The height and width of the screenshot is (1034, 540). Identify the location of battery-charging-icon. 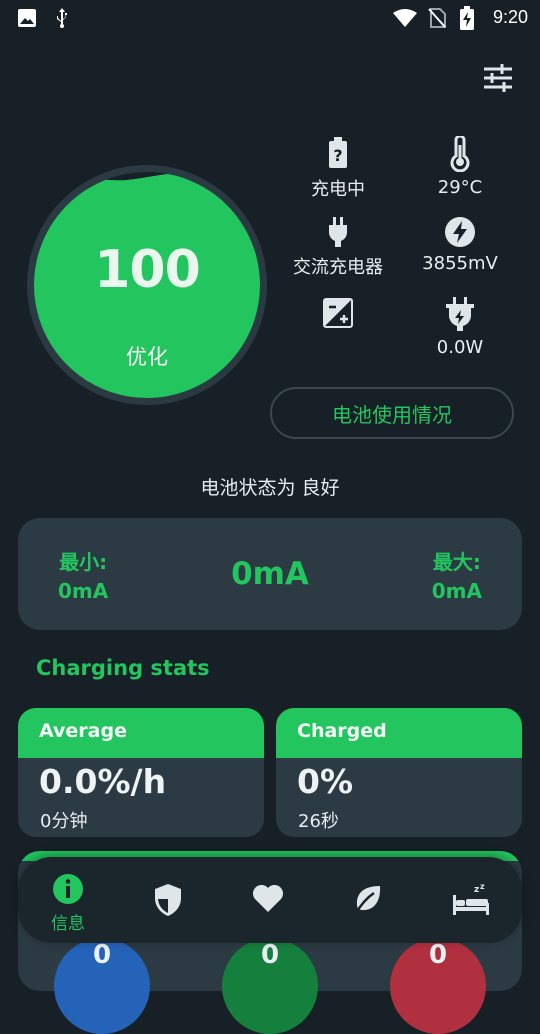
(467, 18).